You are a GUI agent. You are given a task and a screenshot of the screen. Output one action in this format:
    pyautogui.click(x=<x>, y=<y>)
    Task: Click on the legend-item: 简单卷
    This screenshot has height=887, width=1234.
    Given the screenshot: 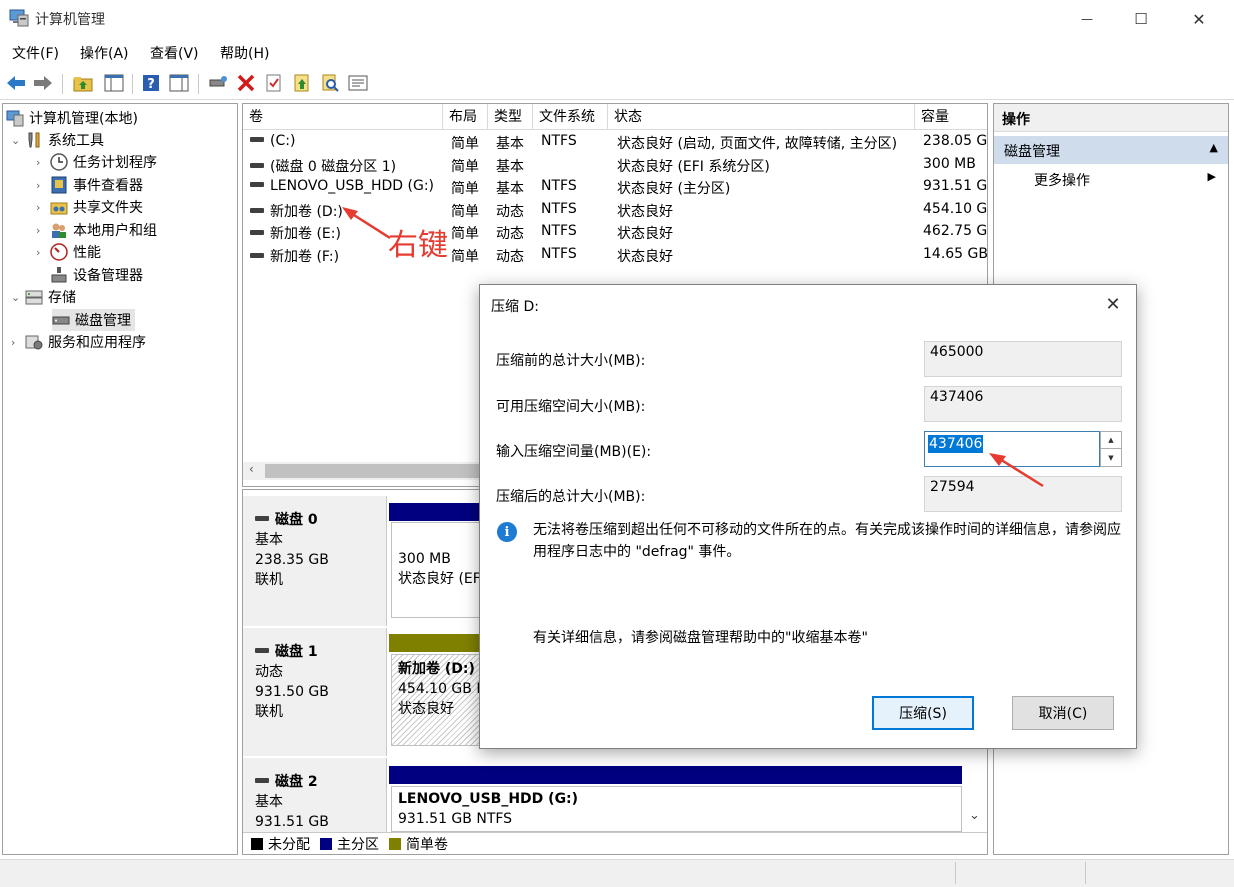 What is the action you would take?
    pyautogui.click(x=418, y=844)
    